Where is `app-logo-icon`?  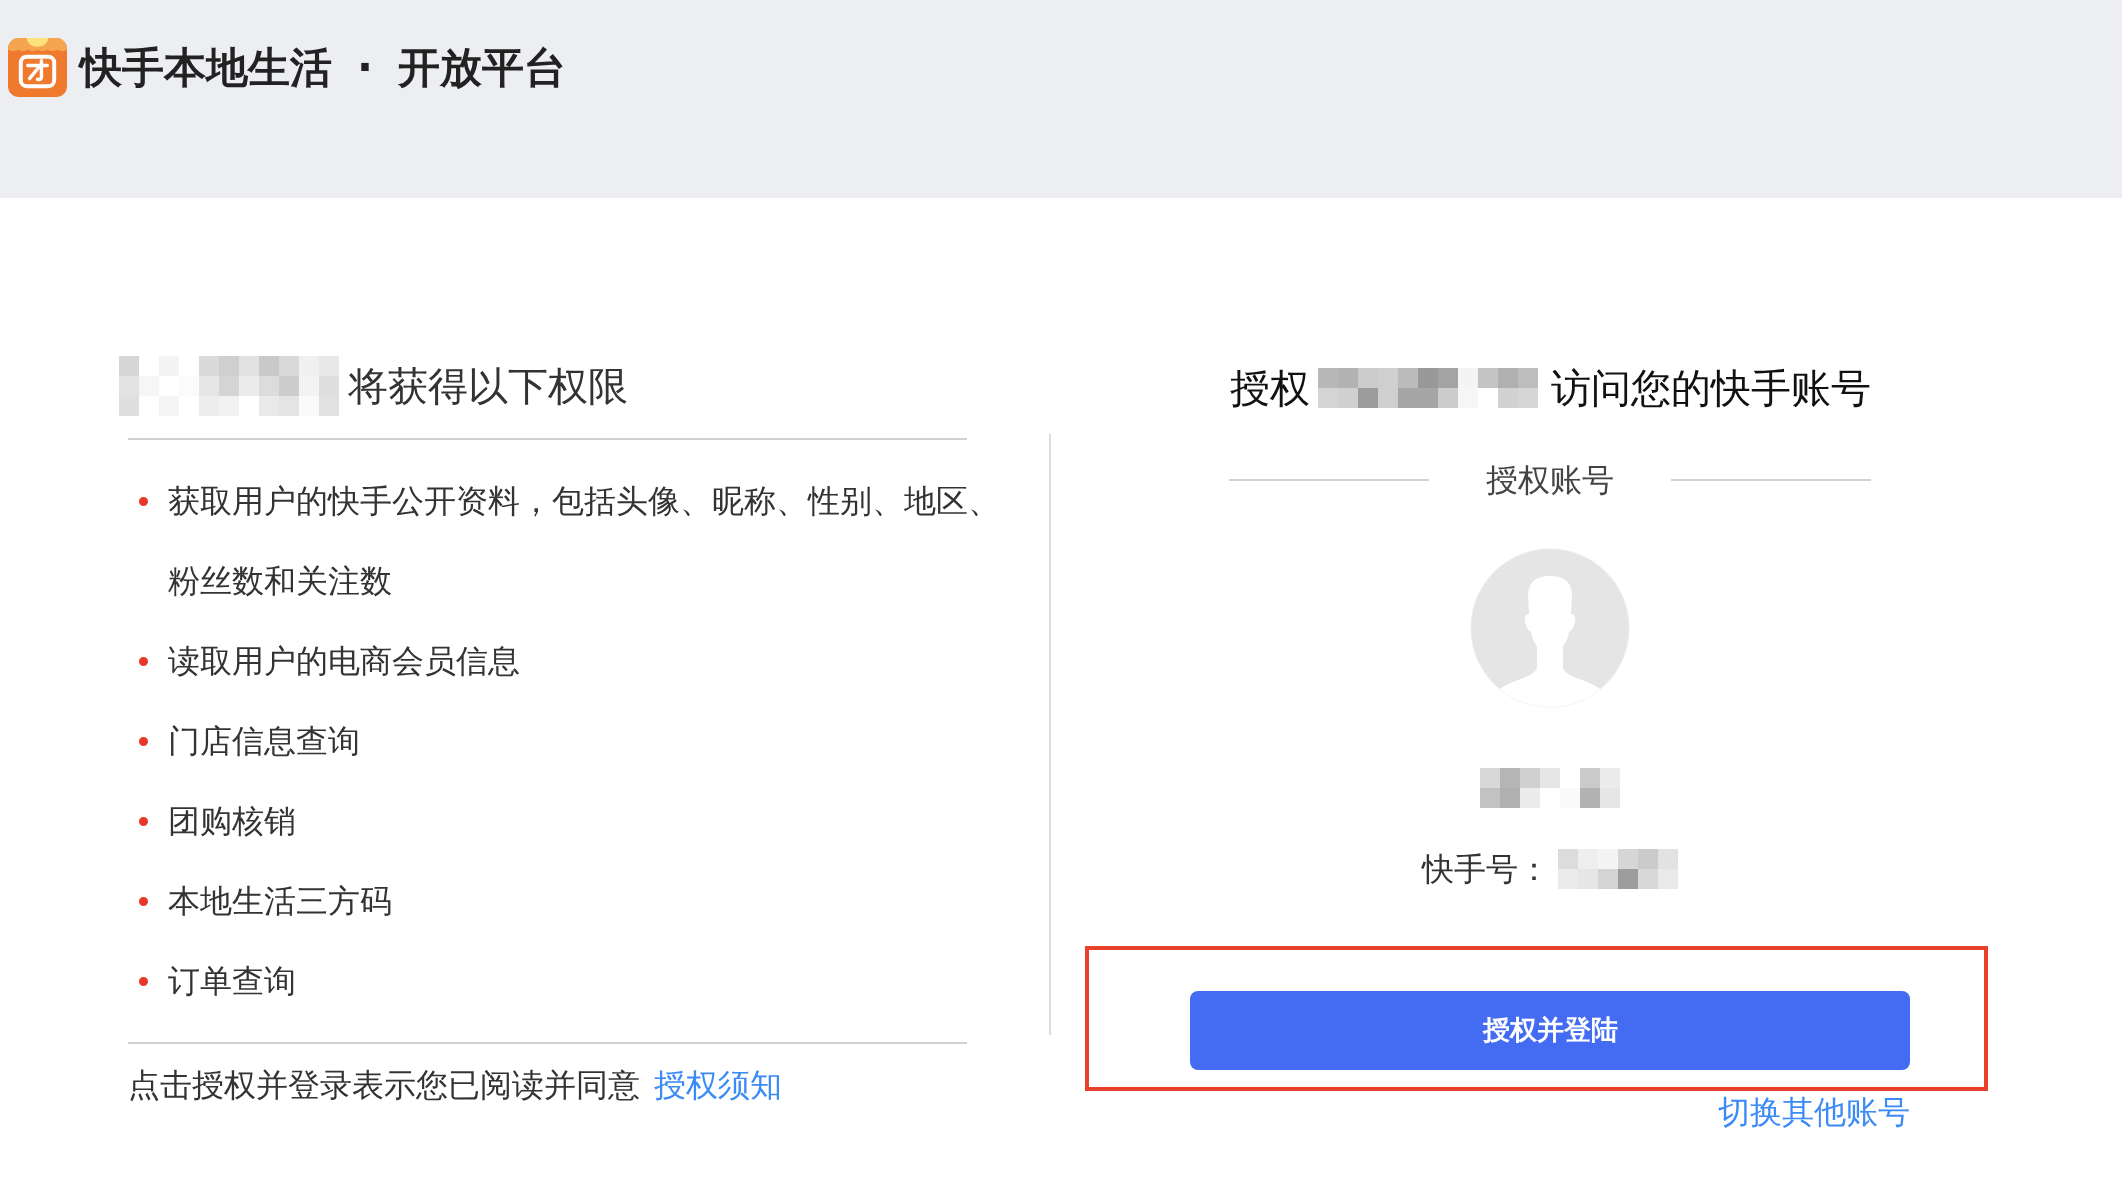 app-logo-icon is located at coordinates (37, 67).